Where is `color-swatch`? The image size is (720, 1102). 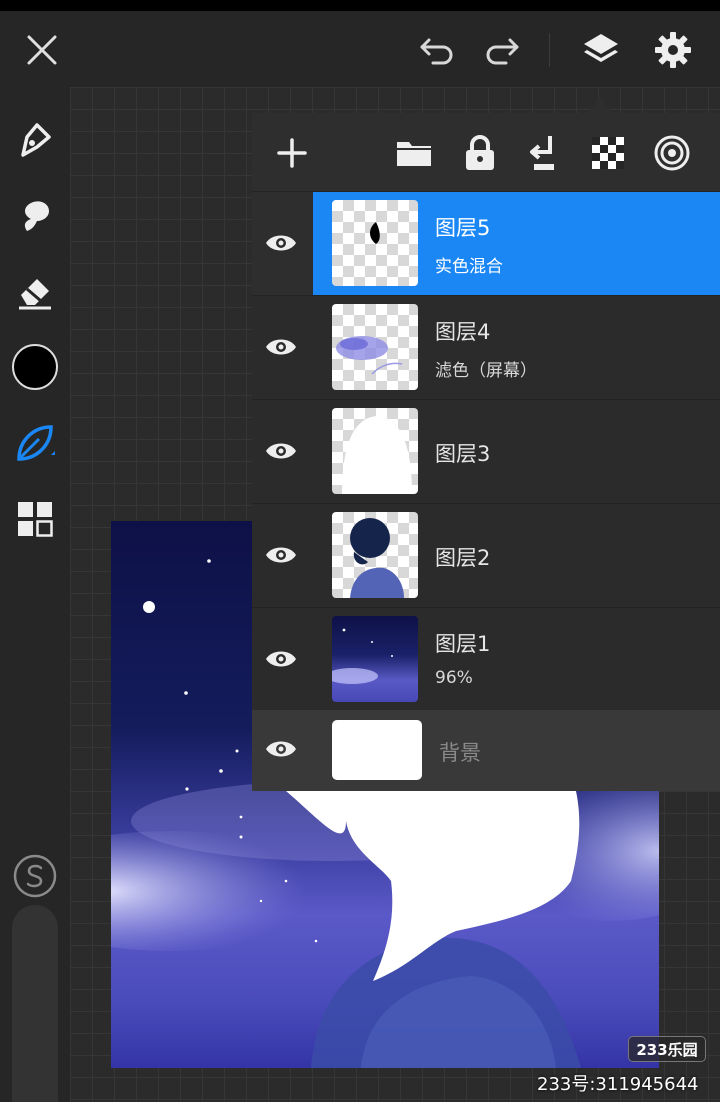
color-swatch is located at coordinates (35, 367).